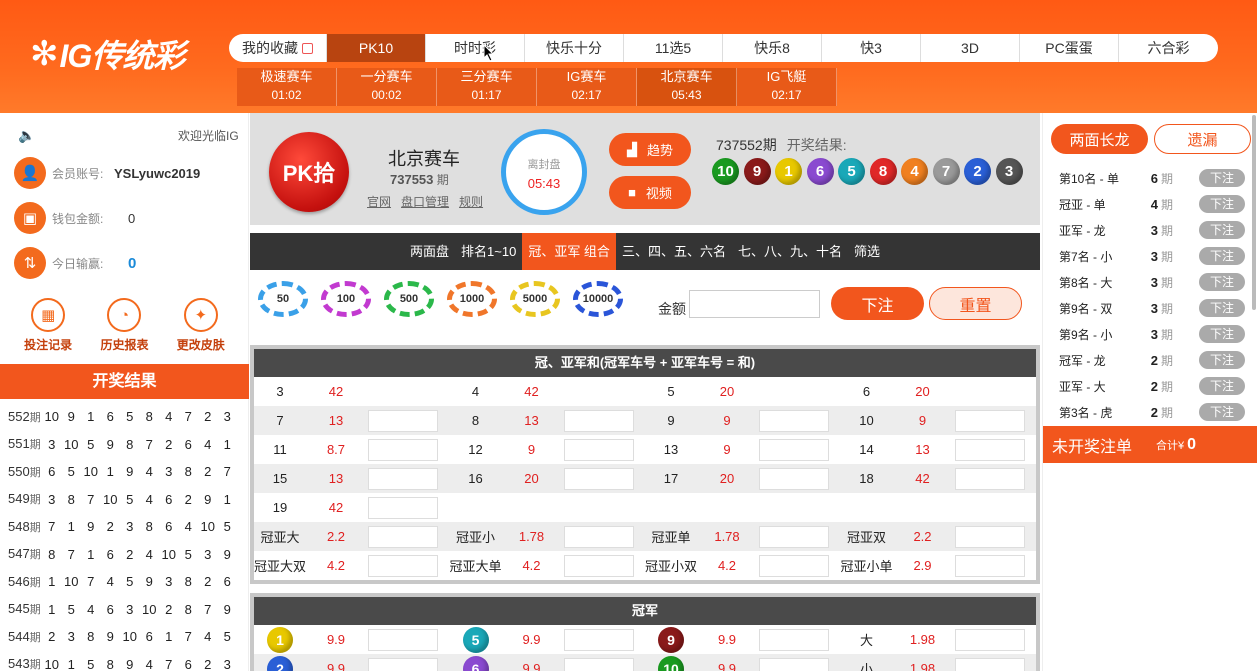 This screenshot has width=1257, height=671. Describe the element at coordinates (346, 299) in the screenshot. I see `chip-100: 100` at that location.